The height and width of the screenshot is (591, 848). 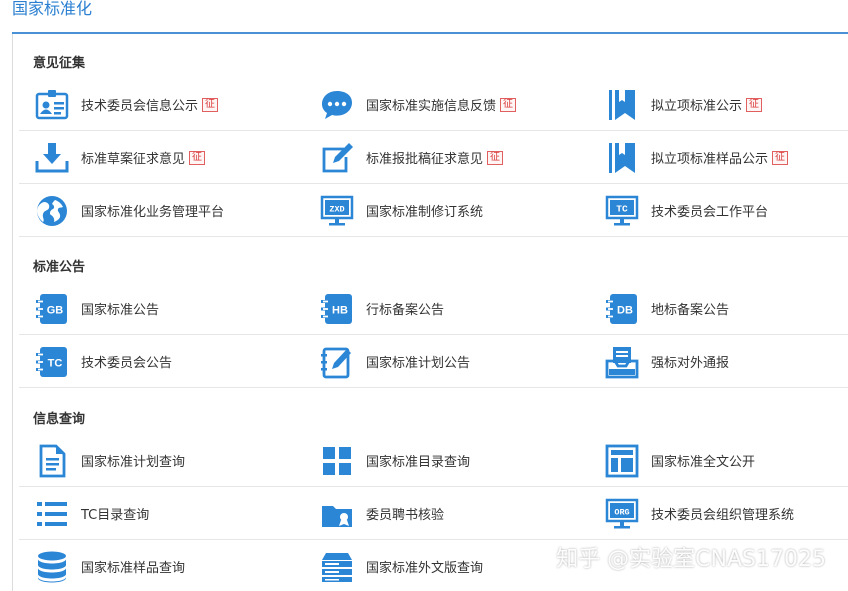 What do you see at coordinates (140, 106) in the screenshot?
I see `menu-link-label: 技术委员会信息公示` at bounding box center [140, 106].